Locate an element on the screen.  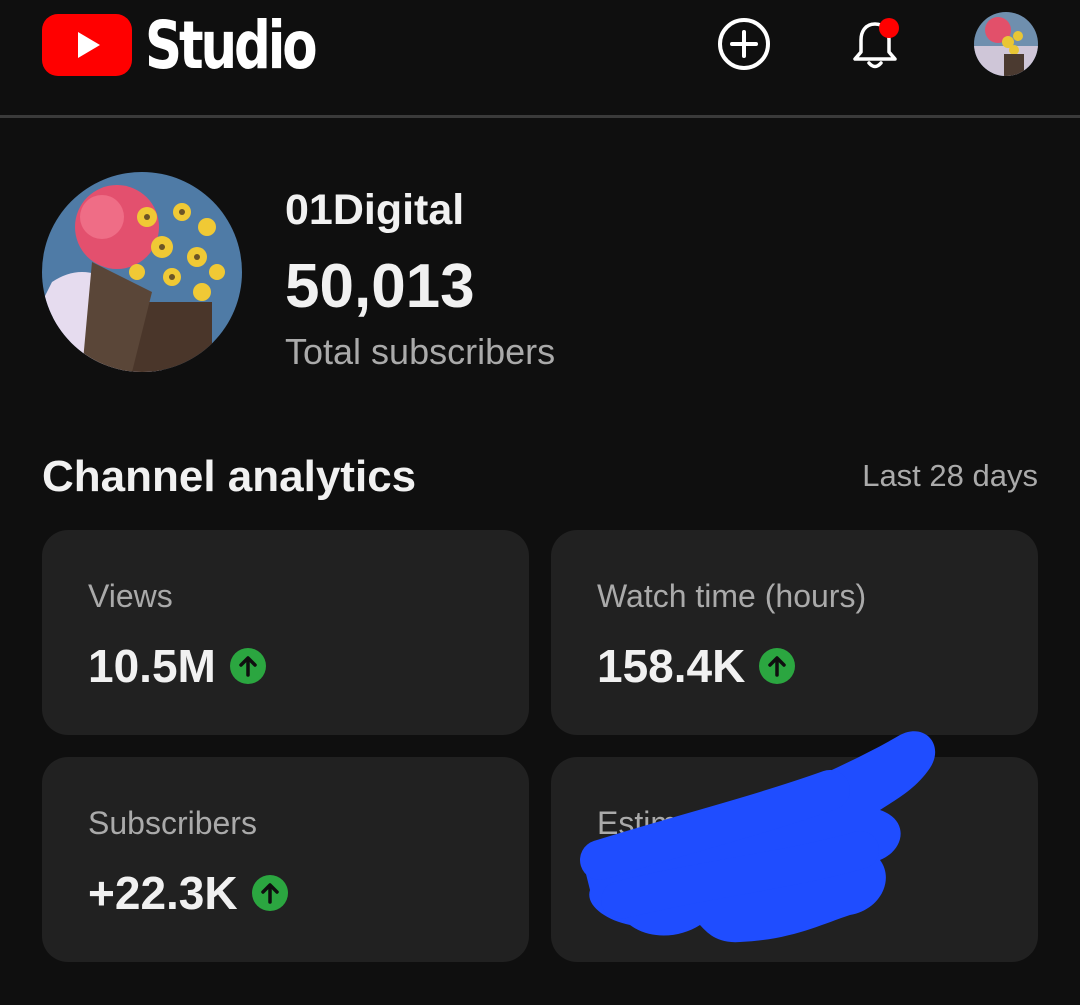
add-circle-icon is located at coordinates (744, 44).